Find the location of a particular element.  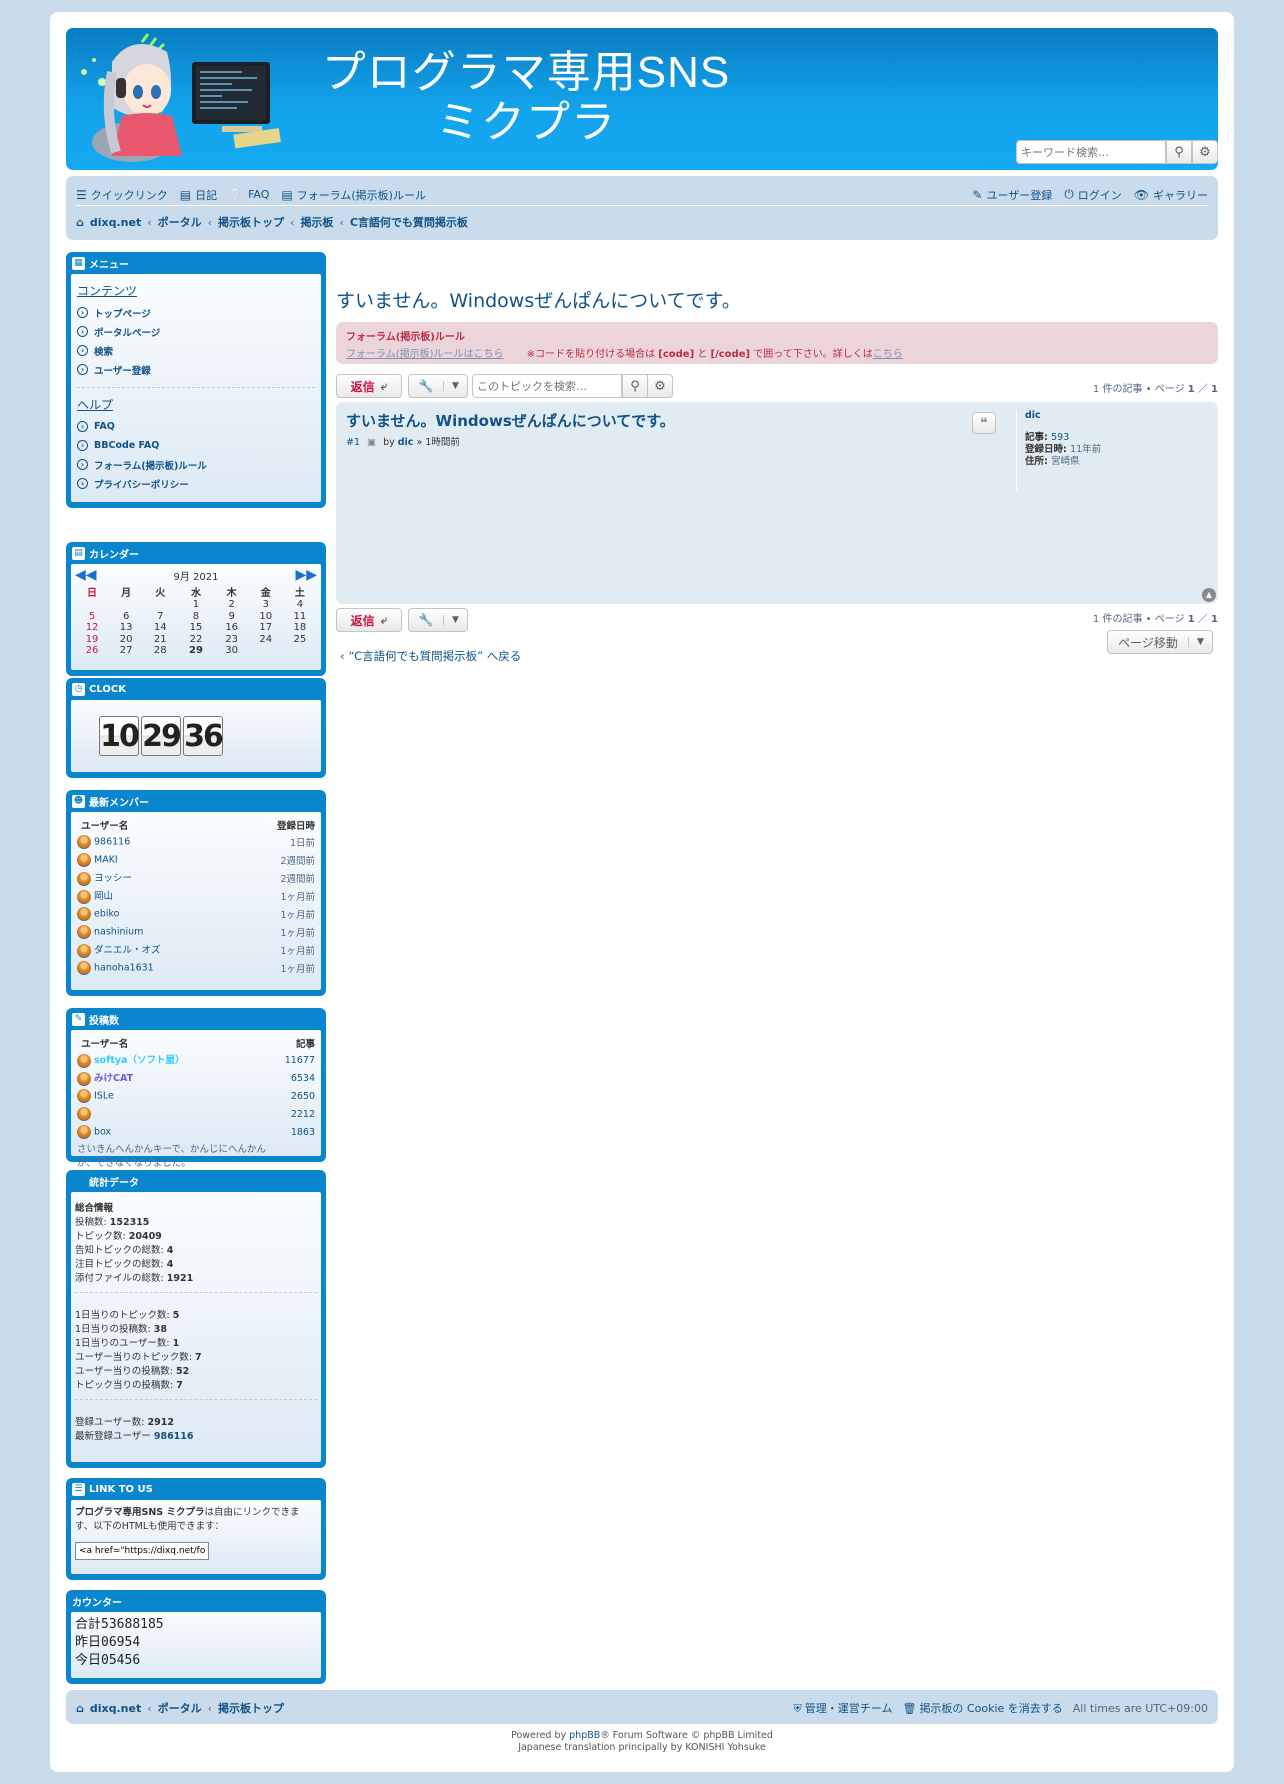

faq-link: ❔ FAQ is located at coordinates (249, 195).